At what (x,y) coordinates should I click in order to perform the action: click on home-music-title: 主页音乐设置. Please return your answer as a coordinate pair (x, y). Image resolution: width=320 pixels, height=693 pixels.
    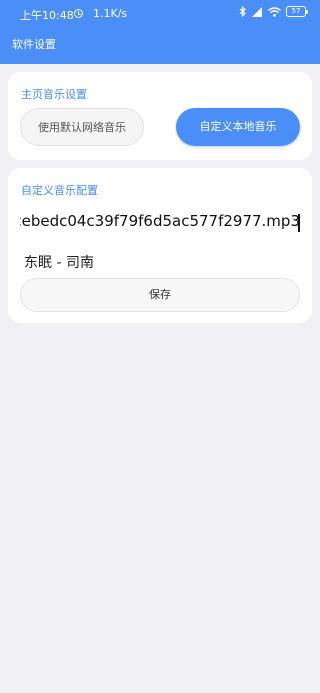
    Looking at the image, I should click on (54, 94).